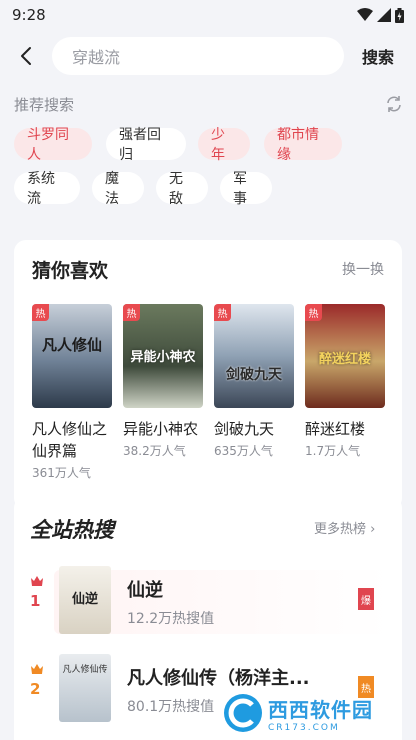  Describe the element at coordinates (146, 145) in the screenshot. I see `tag-qiangzhe: 强者回归` at that location.